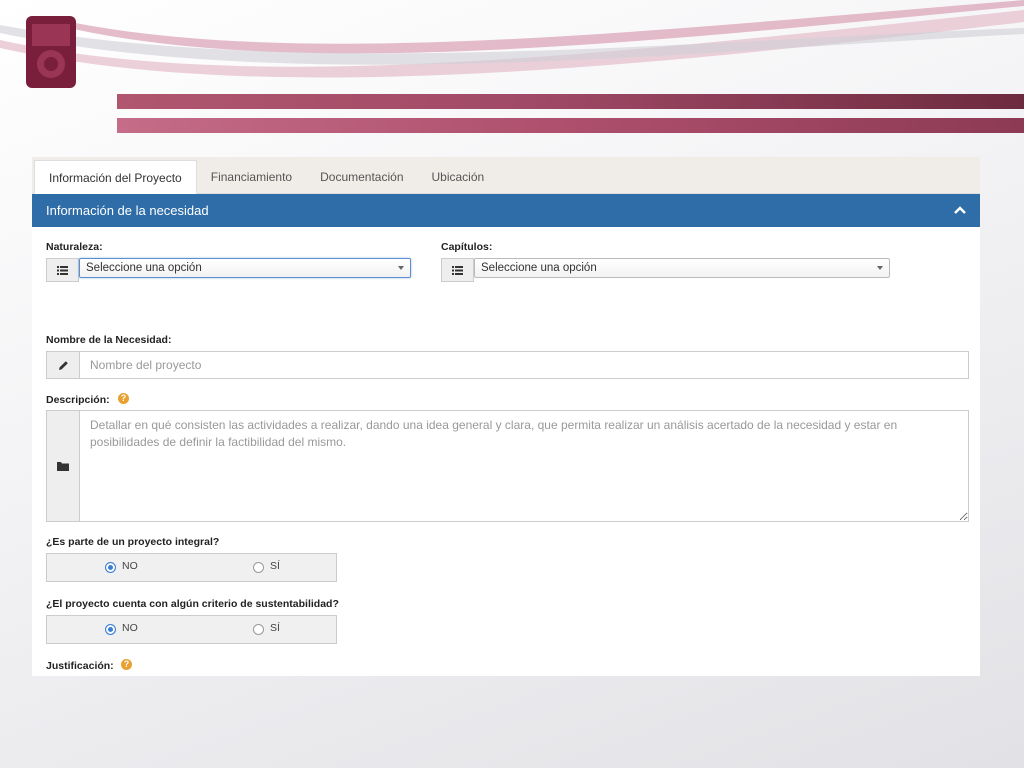 The image size is (1024, 768). What do you see at coordinates (74, 247) in the screenshot?
I see `naturaleza-label: Naturaleza:` at bounding box center [74, 247].